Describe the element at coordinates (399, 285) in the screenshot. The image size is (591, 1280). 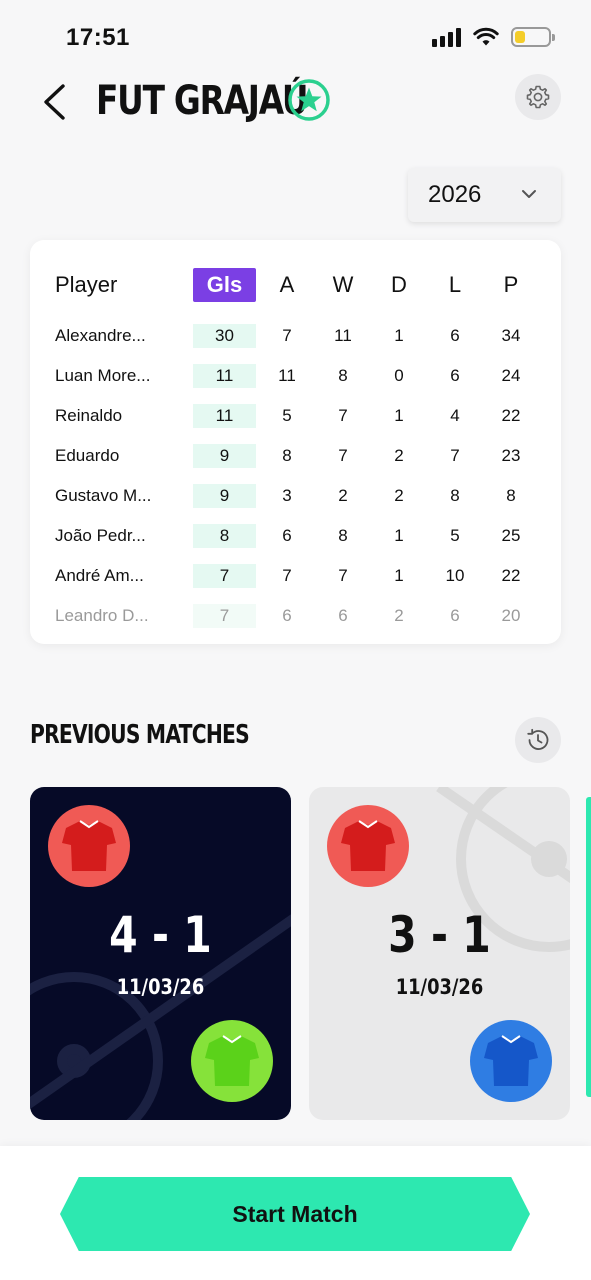
I see `column-header-draws: D` at that location.